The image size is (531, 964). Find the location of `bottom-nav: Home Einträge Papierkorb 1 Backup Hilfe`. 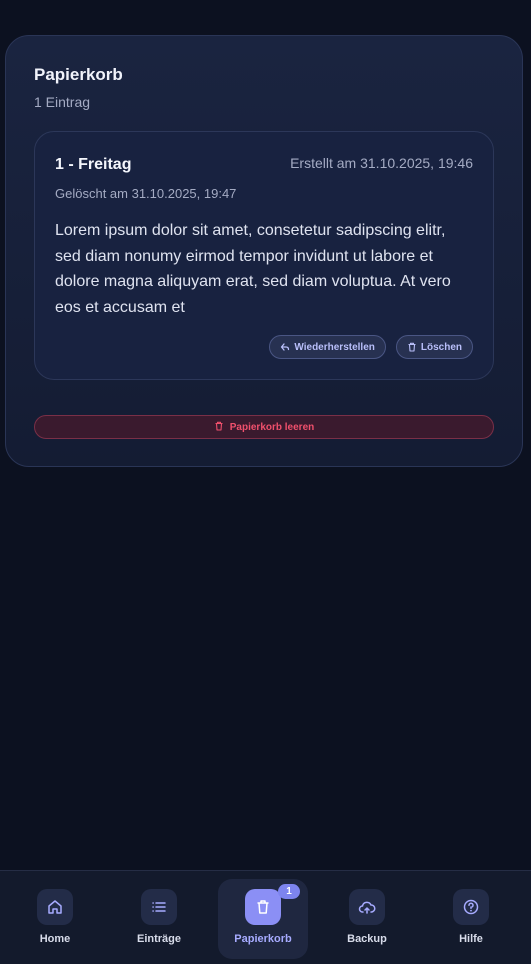

bottom-nav: Home Einträge Papierkorb 1 Backup Hilfe is located at coordinates (265, 917).